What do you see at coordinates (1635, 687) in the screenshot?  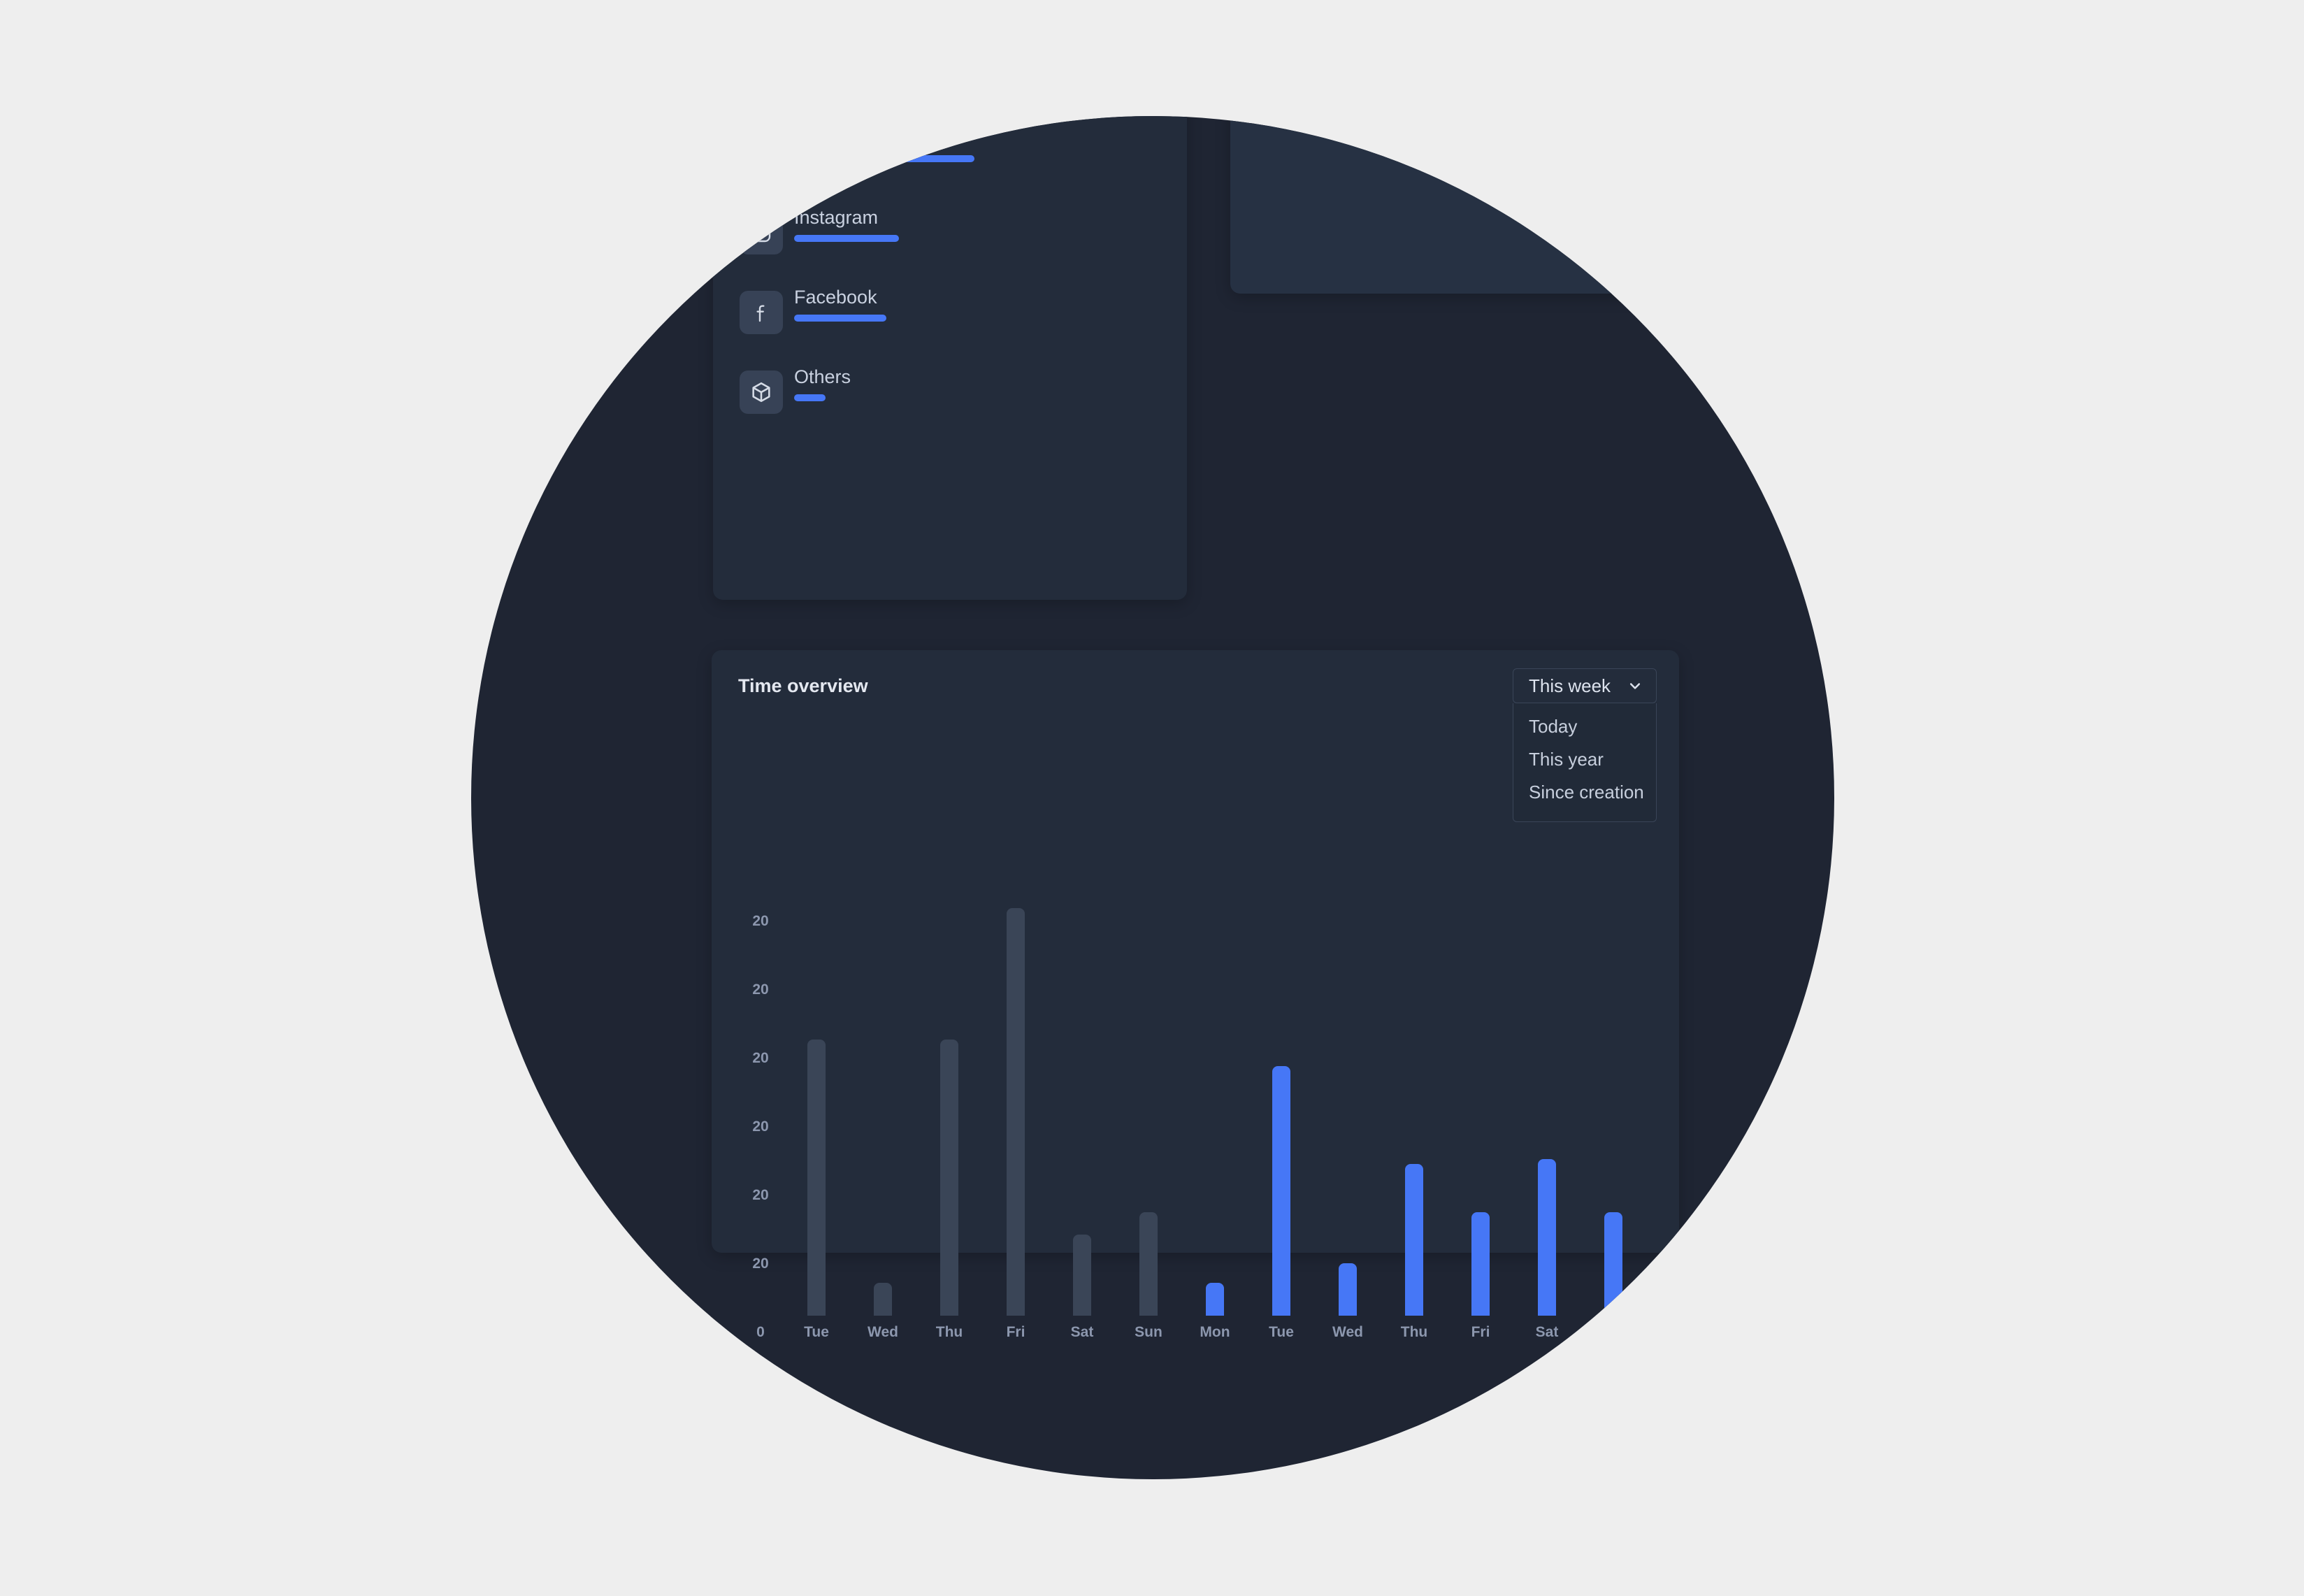 I see `chevron-down-icon` at bounding box center [1635, 687].